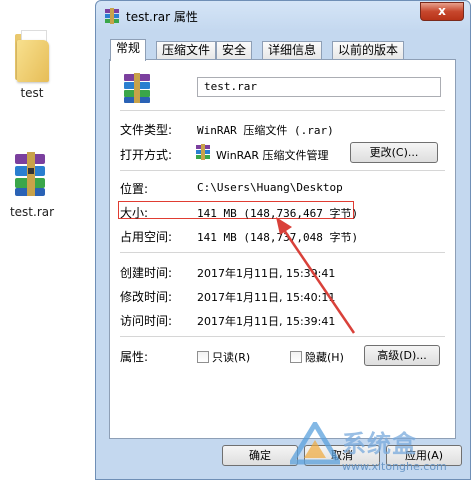 Image resolution: width=471 pixels, height=480 pixels. I want to click on created-label: 创建时间:, so click(146, 273).